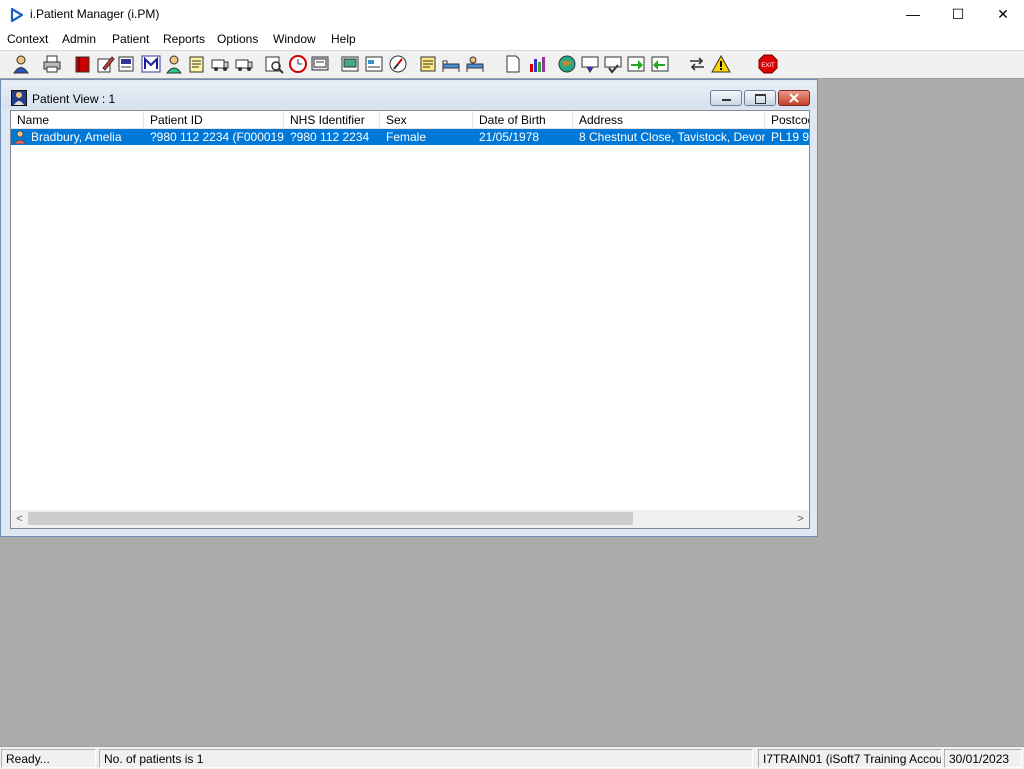 This screenshot has width=1024, height=769. Describe the element at coordinates (217, 137) in the screenshot. I see `cell-patient-id: ?980 112 2234 (F000019)` at that location.